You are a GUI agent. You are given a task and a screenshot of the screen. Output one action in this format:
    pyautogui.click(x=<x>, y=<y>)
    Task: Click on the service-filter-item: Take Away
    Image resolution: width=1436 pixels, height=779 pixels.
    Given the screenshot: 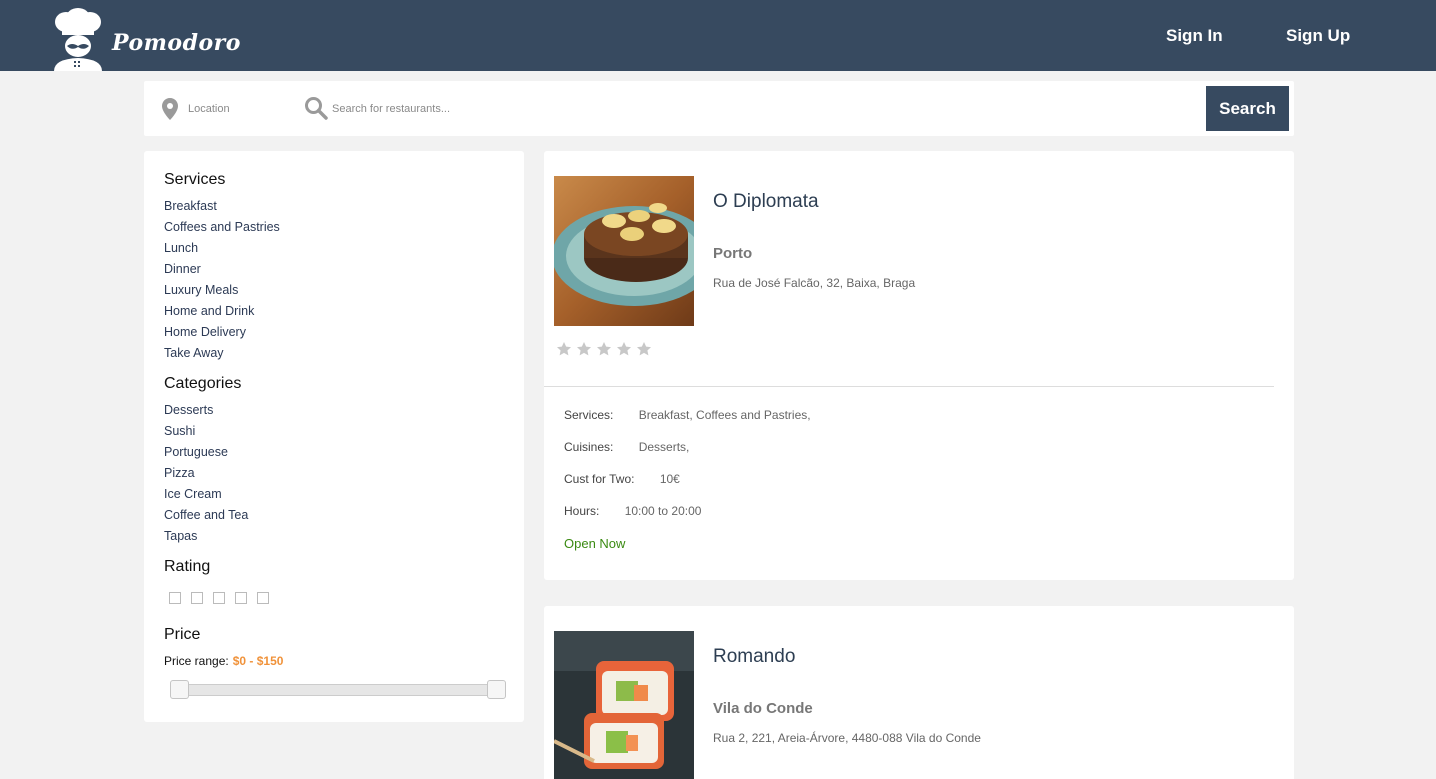 What is the action you would take?
    pyautogui.click(x=222, y=353)
    